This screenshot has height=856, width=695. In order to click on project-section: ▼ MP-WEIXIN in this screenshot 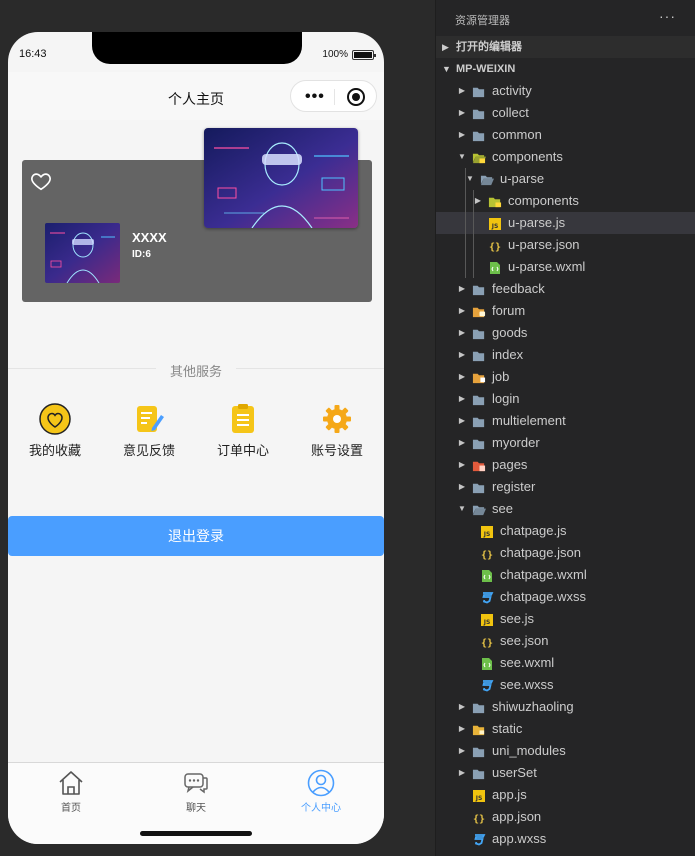, I will do `click(565, 69)`.